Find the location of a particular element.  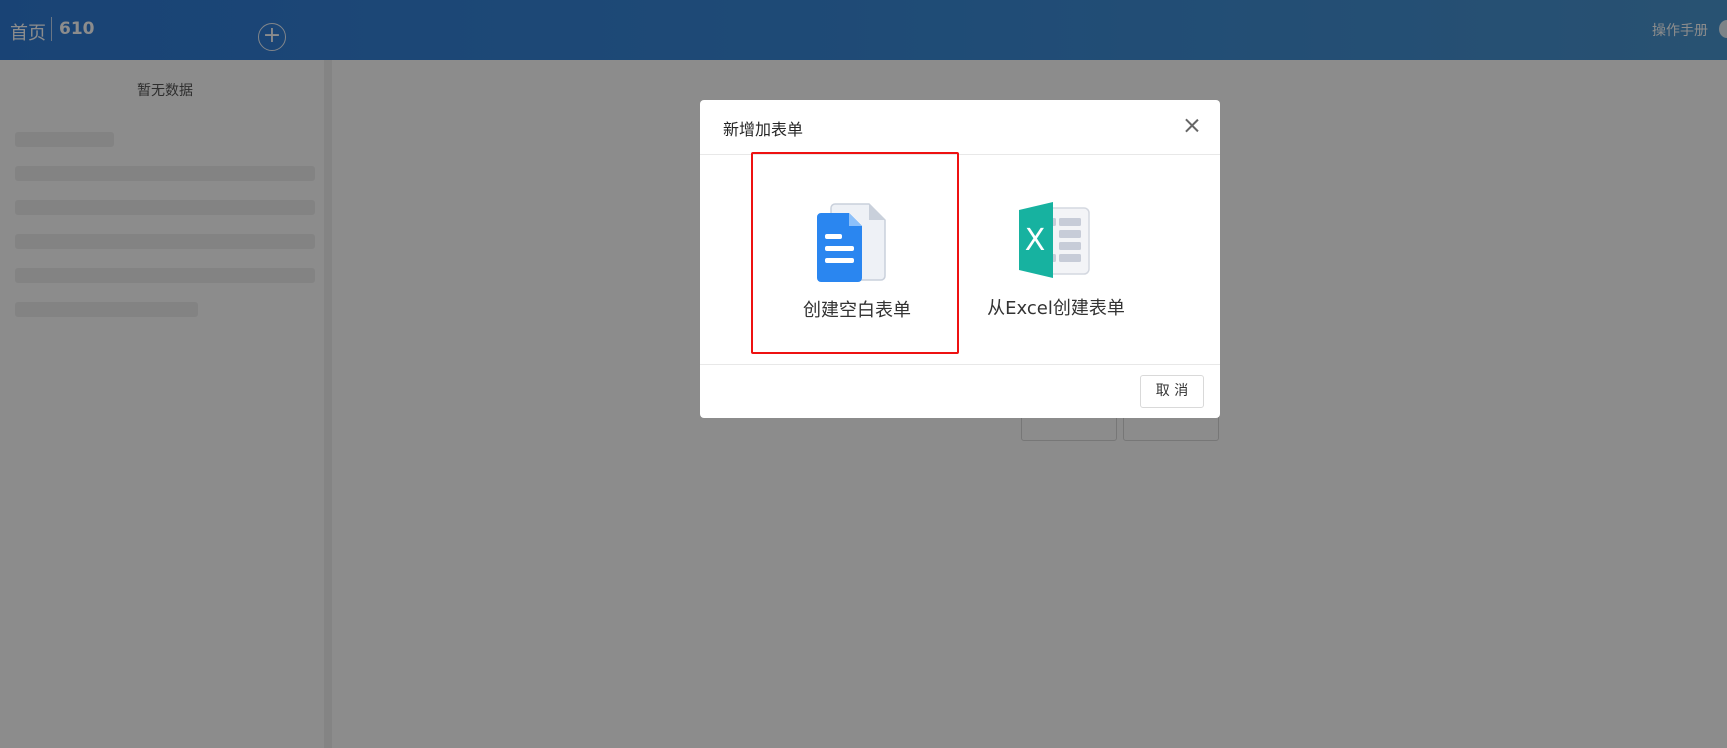

create-from-excel-option: X 从Excel创建表单 is located at coordinates (1056, 253).